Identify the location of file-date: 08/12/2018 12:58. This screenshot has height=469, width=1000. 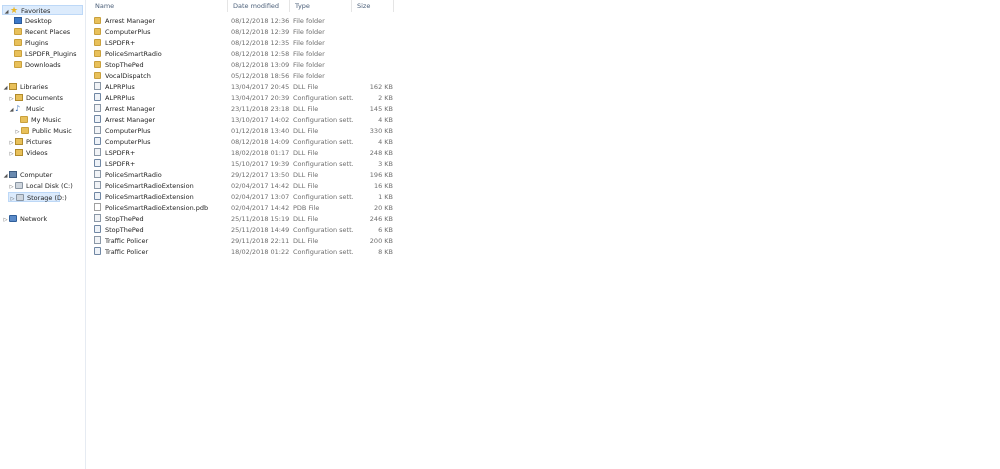
(260, 54).